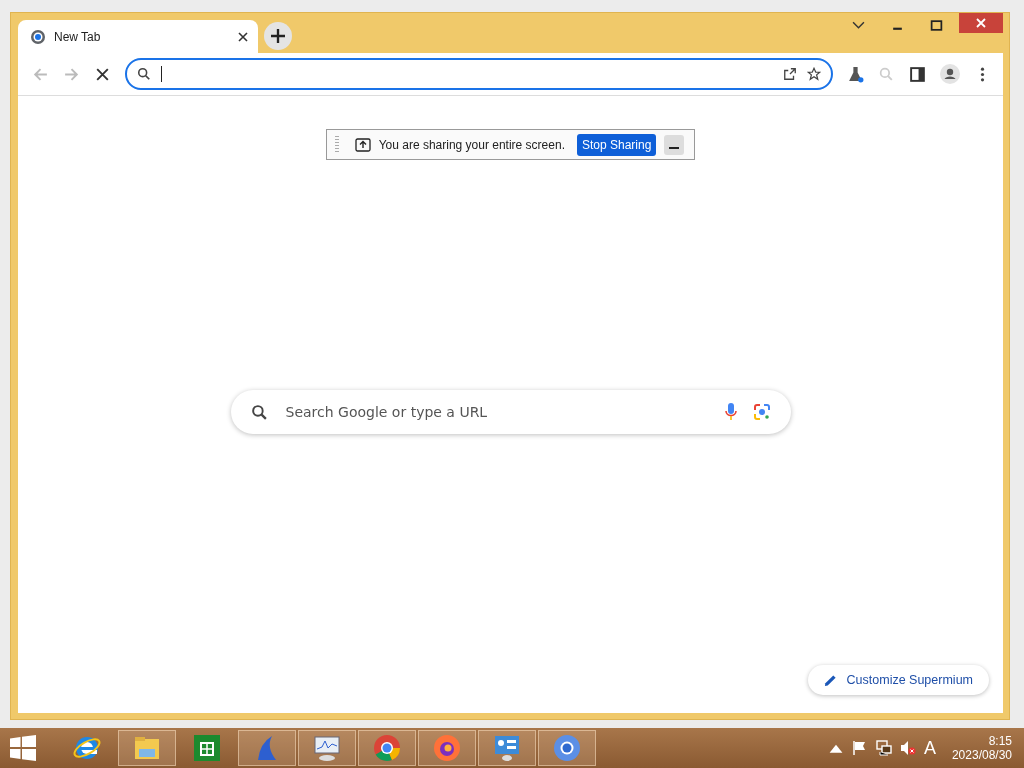 This screenshot has height=768, width=1024. Describe the element at coordinates (859, 748) in the screenshot. I see `flag-icon` at that location.